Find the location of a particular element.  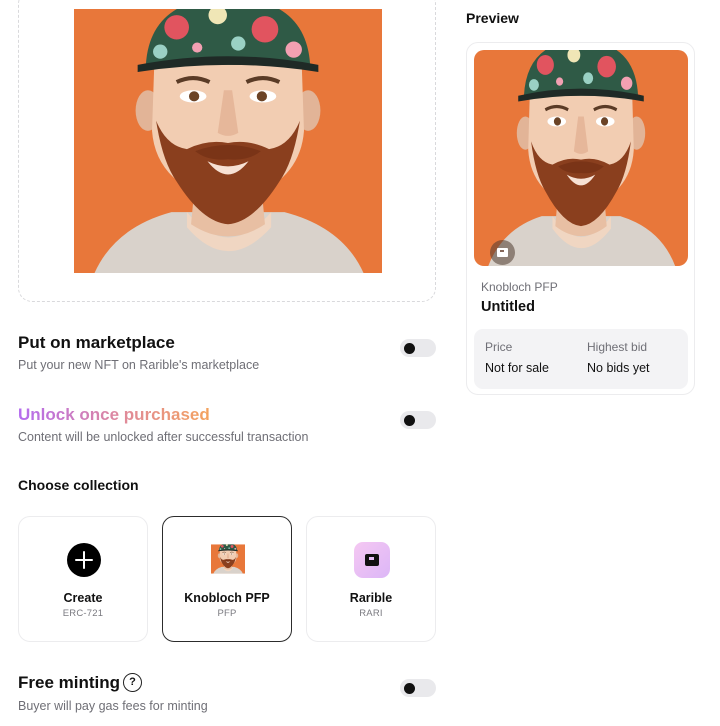

unlock-toggle is located at coordinates (418, 420).